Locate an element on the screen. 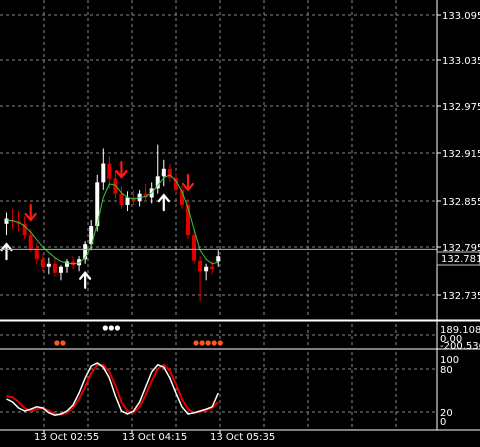 This screenshot has height=447, width=480. stoch-level-label: 80 is located at coordinates (446, 370).